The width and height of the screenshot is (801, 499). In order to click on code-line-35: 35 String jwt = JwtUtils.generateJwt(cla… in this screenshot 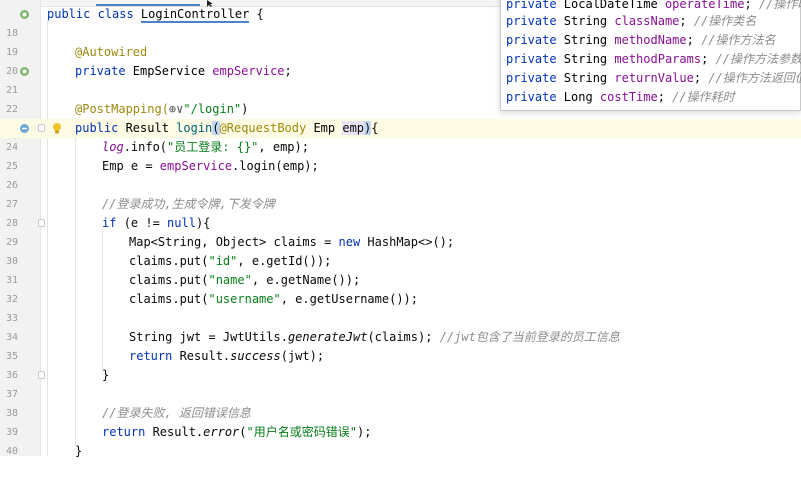, I will do `click(400, 345)`.